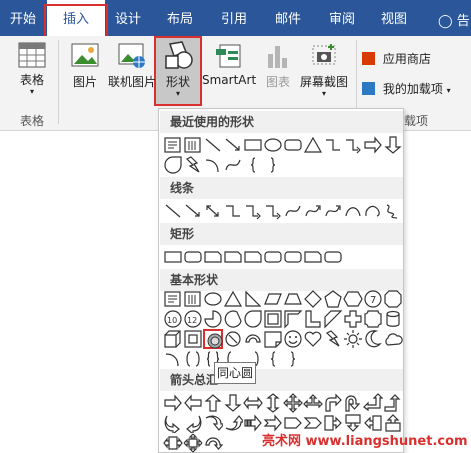 This screenshot has height=453, width=471. I want to click on picture-button: 图片, so click(85, 66).